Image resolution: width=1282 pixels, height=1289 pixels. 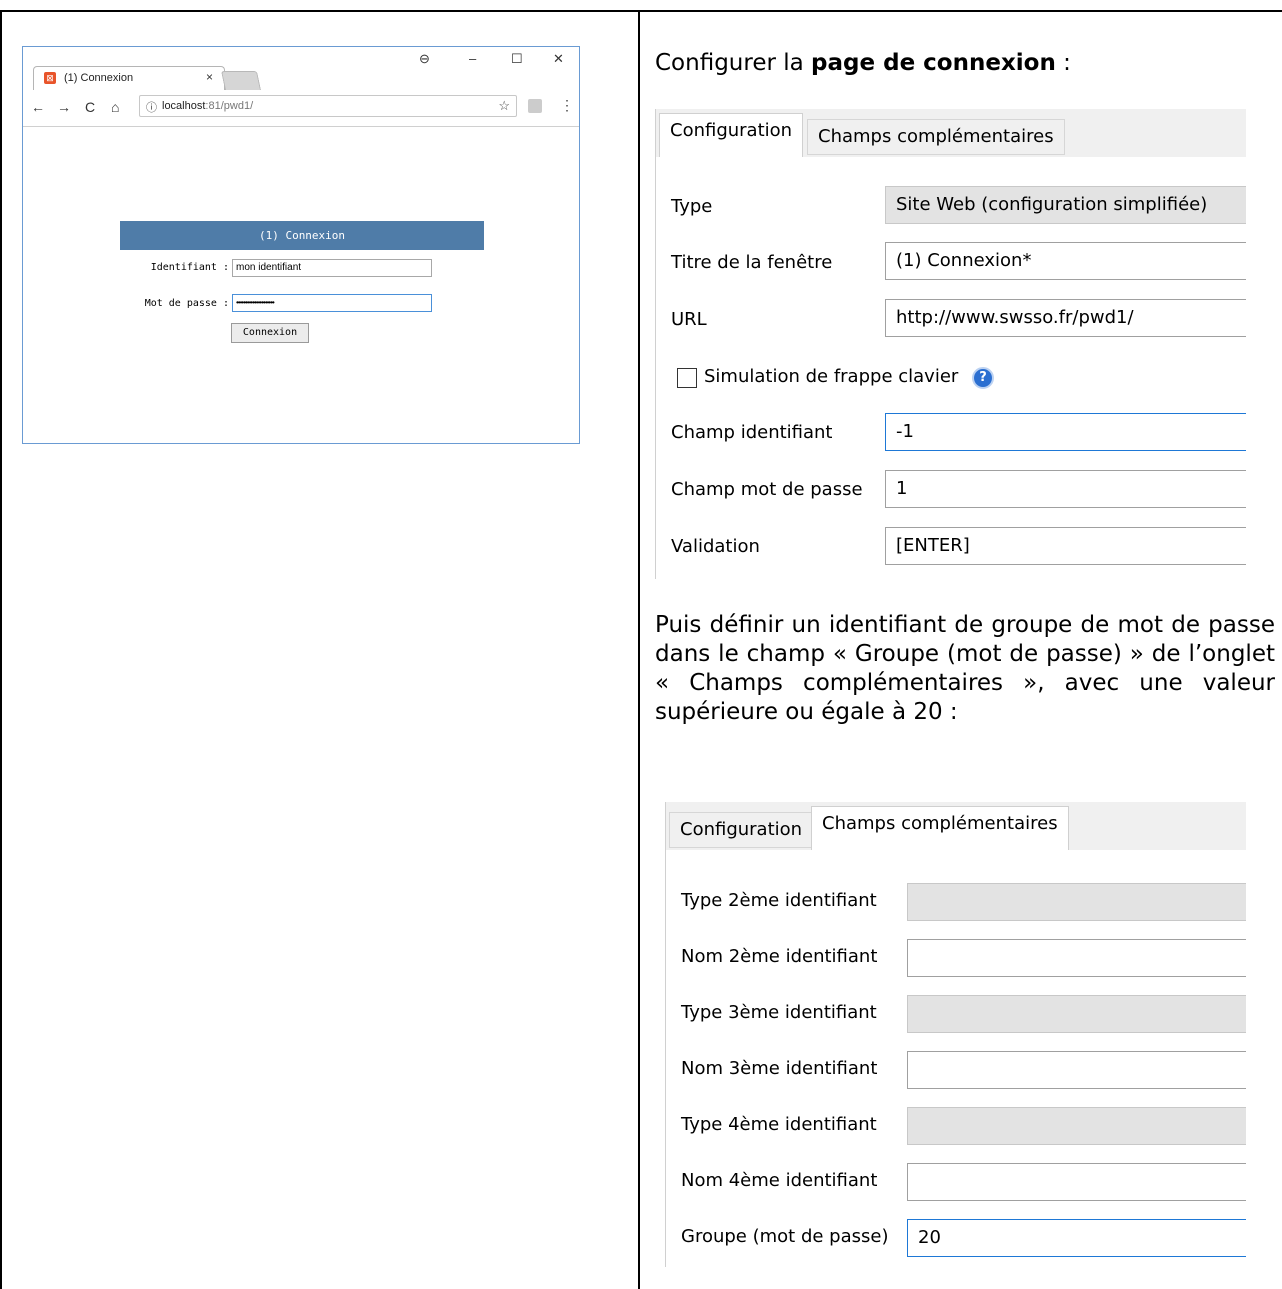 What do you see at coordinates (1076, 1070) in the screenshot?
I see `name-3rd-id-field` at bounding box center [1076, 1070].